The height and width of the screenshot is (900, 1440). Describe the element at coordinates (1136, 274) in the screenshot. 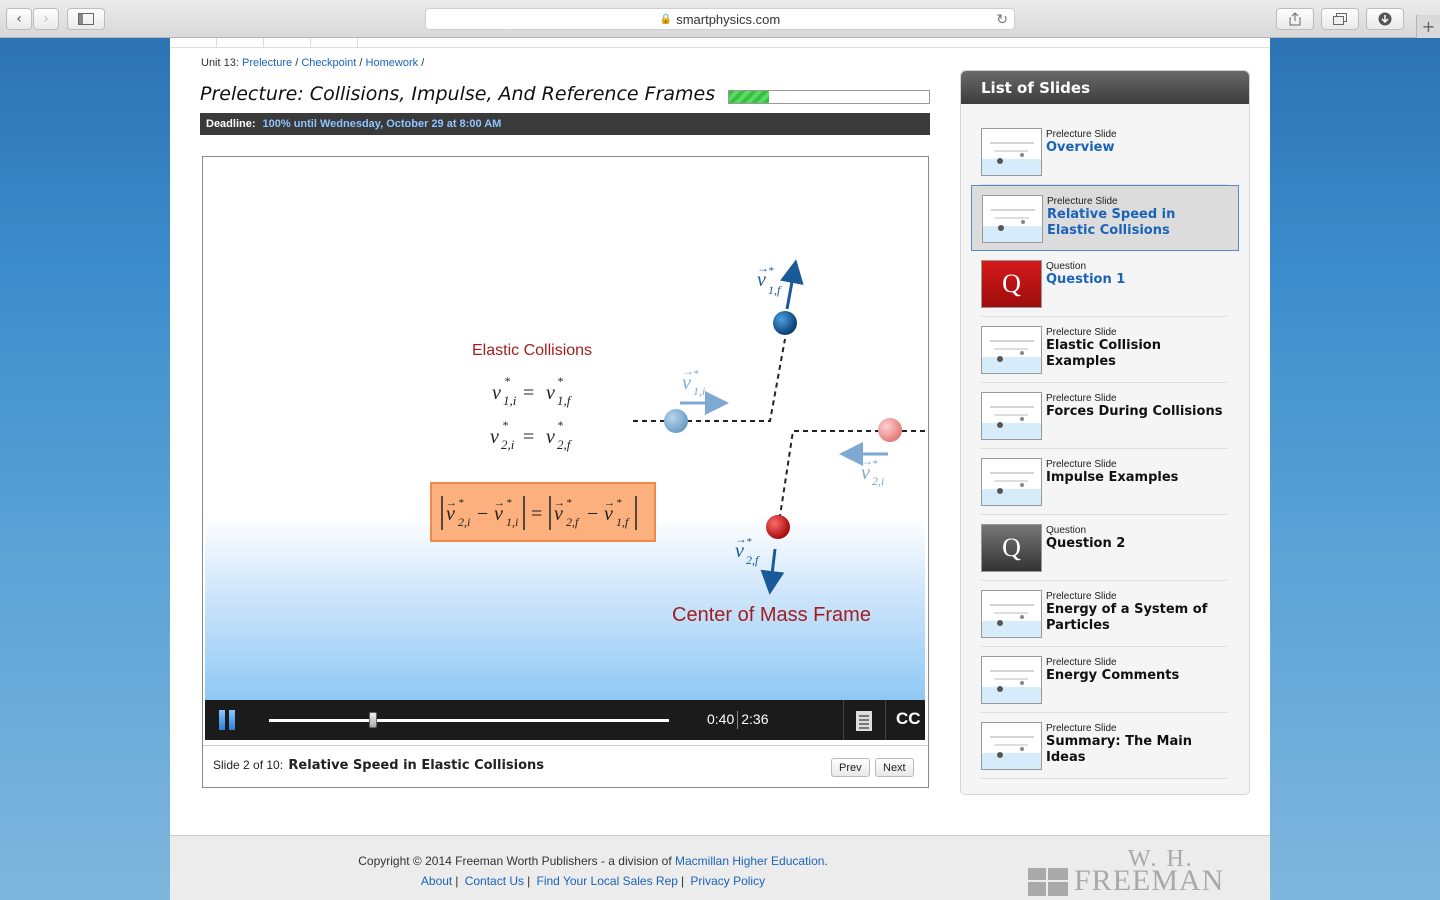

I see `slide-list-text: Question Question 1` at that location.